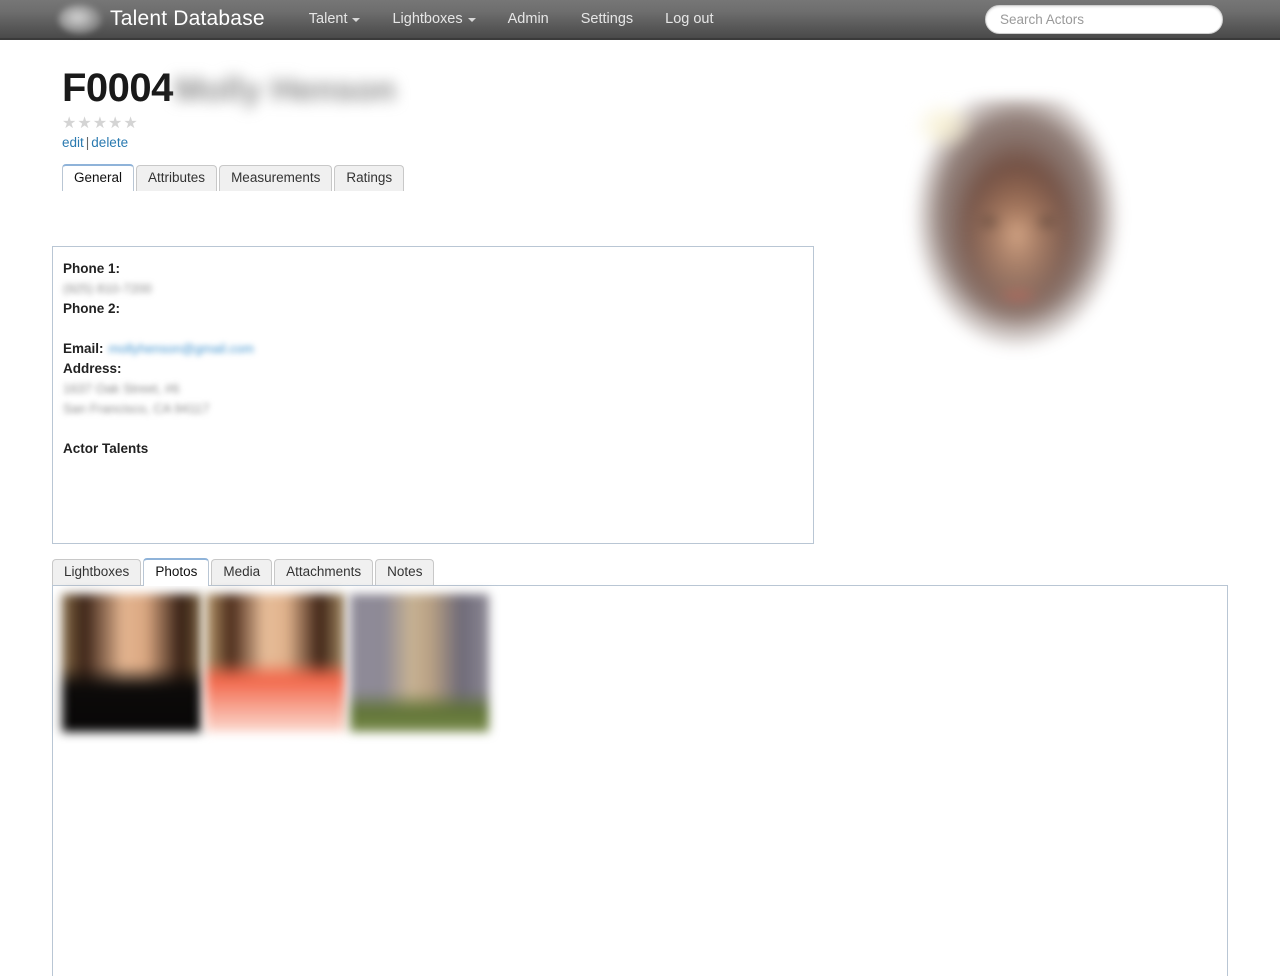 Image resolution: width=1280 pixels, height=976 pixels. What do you see at coordinates (369, 178) in the screenshot?
I see `tab-ratings: Ratings` at bounding box center [369, 178].